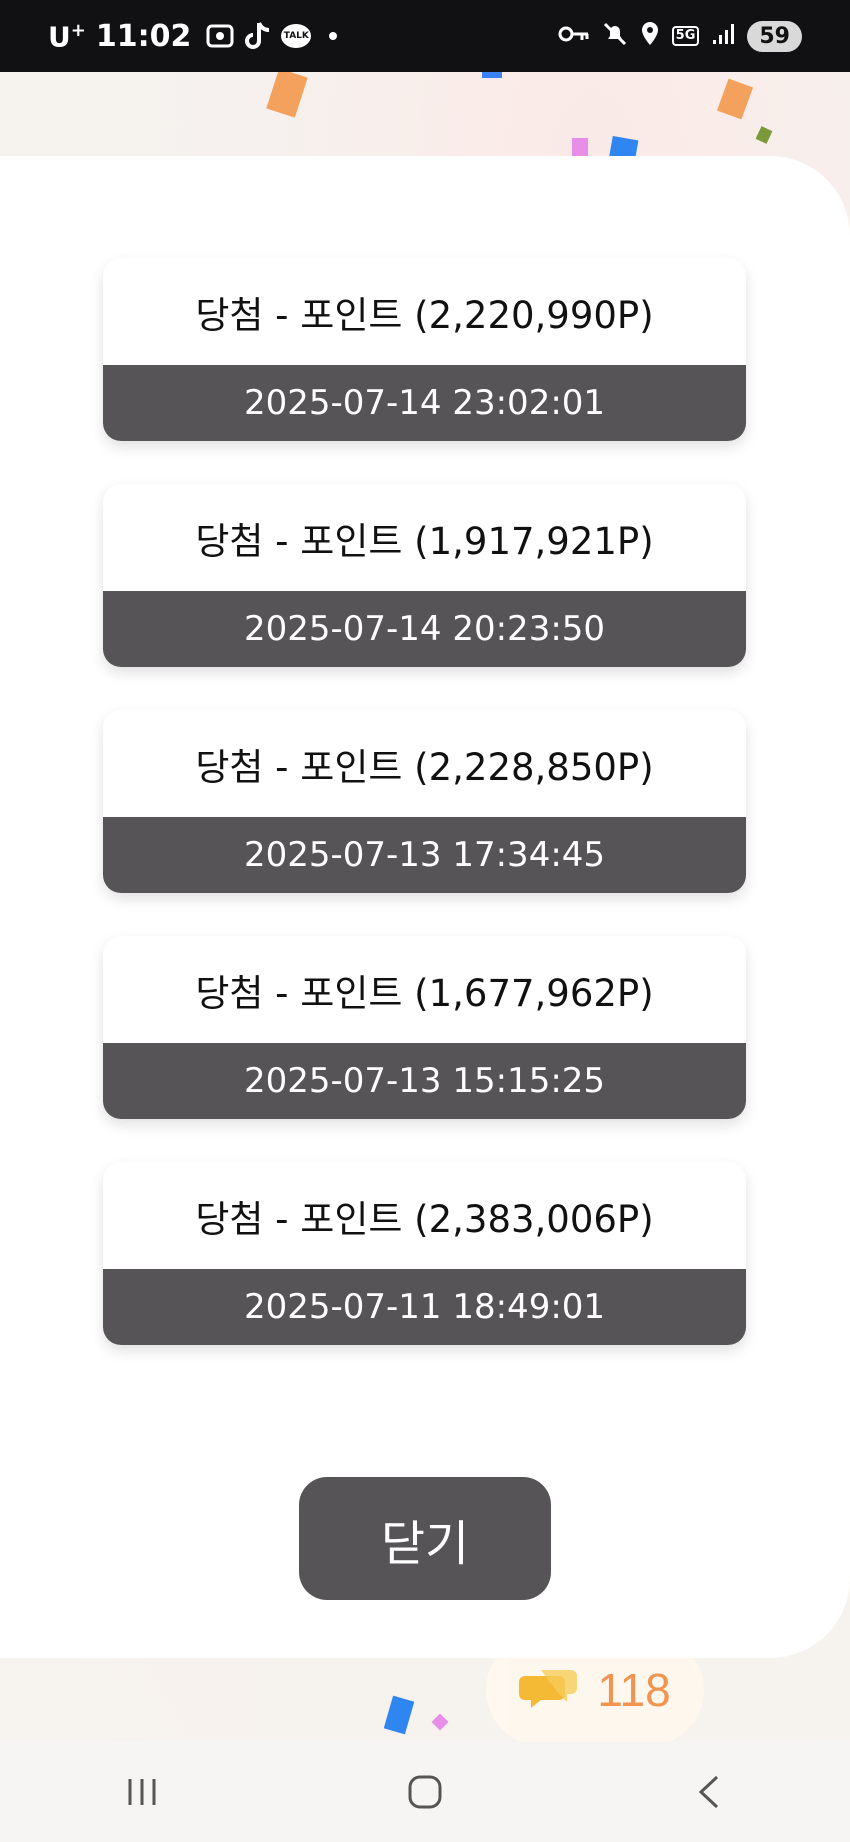 Image resolution: width=850 pixels, height=1842 pixels. I want to click on kakaotalk-icon: TALK, so click(296, 36).